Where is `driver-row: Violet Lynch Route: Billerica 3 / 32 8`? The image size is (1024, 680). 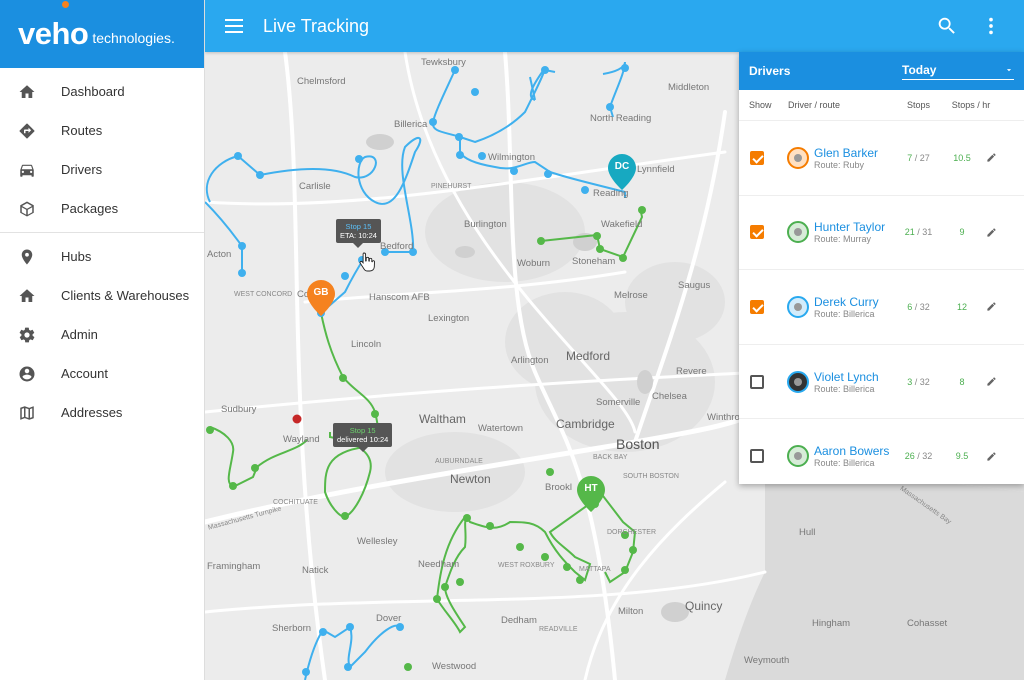 driver-row: Violet Lynch Route: Billerica 3 / 32 8 is located at coordinates (881, 381).